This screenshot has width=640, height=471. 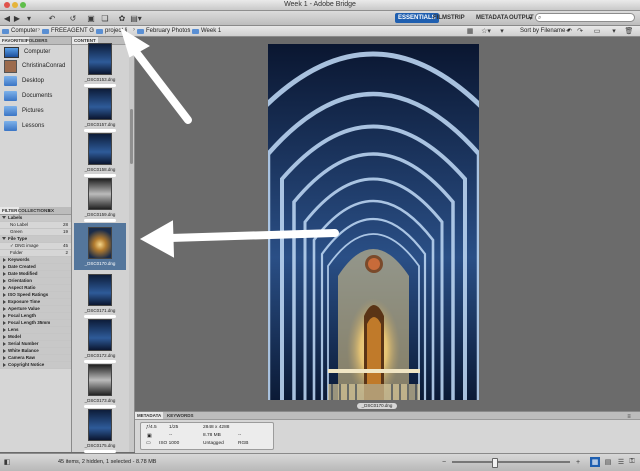 What do you see at coordinates (135, 42) in the screenshot?
I see `arrow-toolbar-head` at bounding box center [135, 42].